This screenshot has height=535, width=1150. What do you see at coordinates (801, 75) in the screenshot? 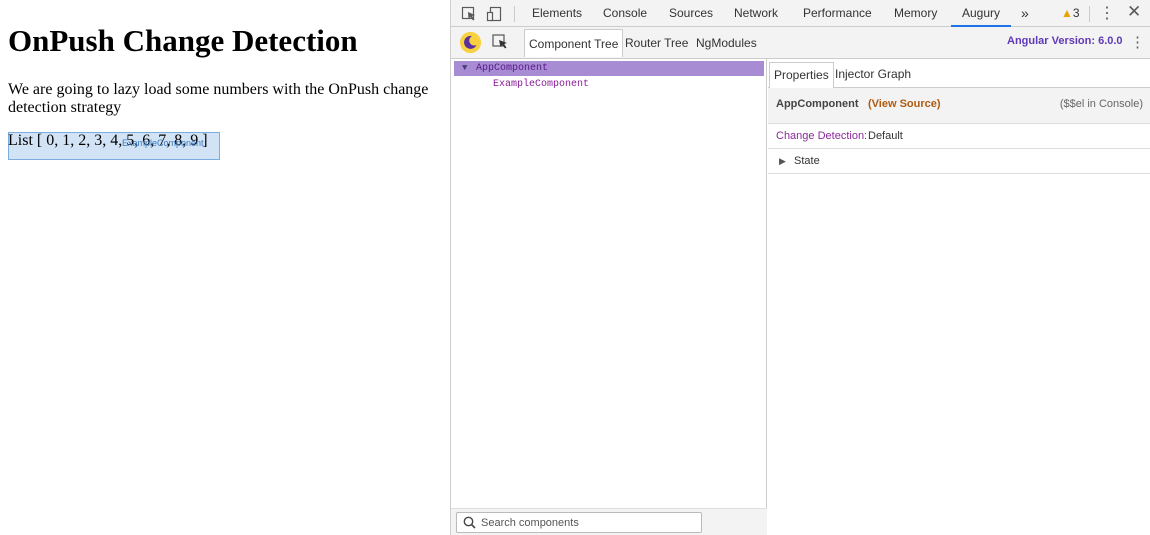
I see `tab-properties: Properties` at bounding box center [801, 75].